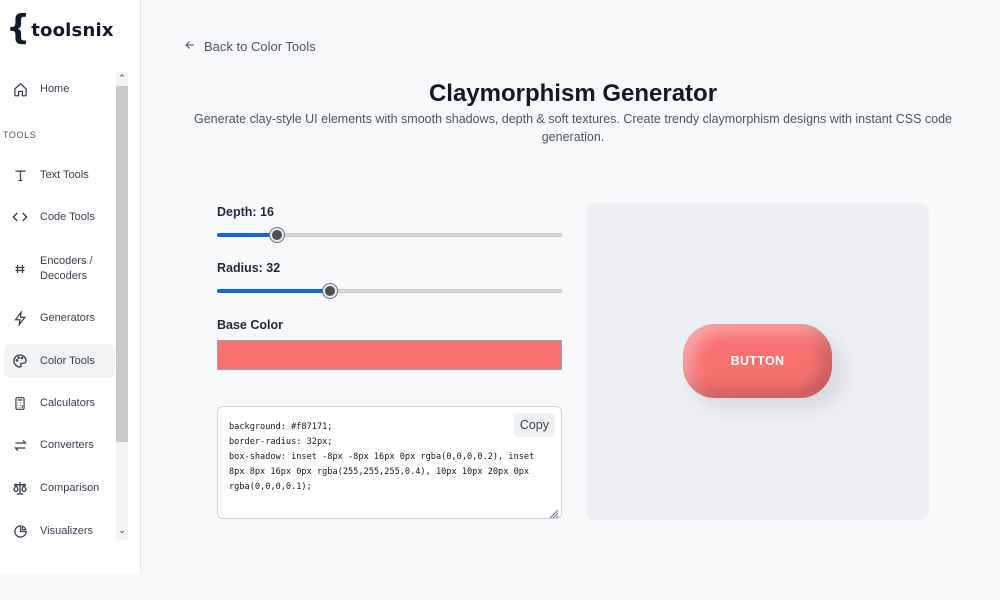 Image resolution: width=1000 pixels, height=600 pixels. I want to click on sidebar-item-visualizers: Visualizers, so click(59, 531).